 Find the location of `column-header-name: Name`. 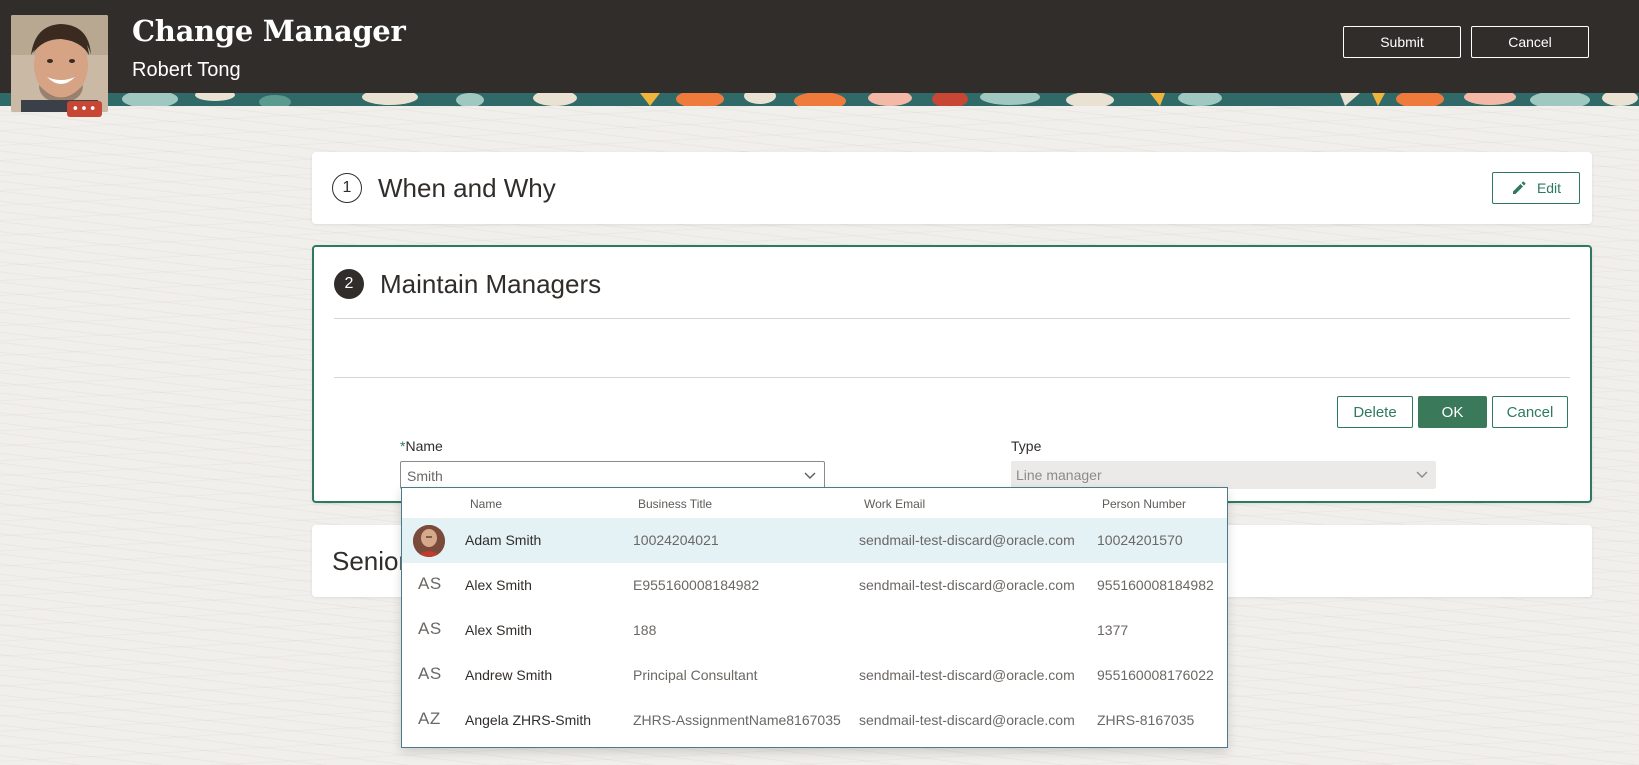

column-header-name: Name is located at coordinates (486, 504).